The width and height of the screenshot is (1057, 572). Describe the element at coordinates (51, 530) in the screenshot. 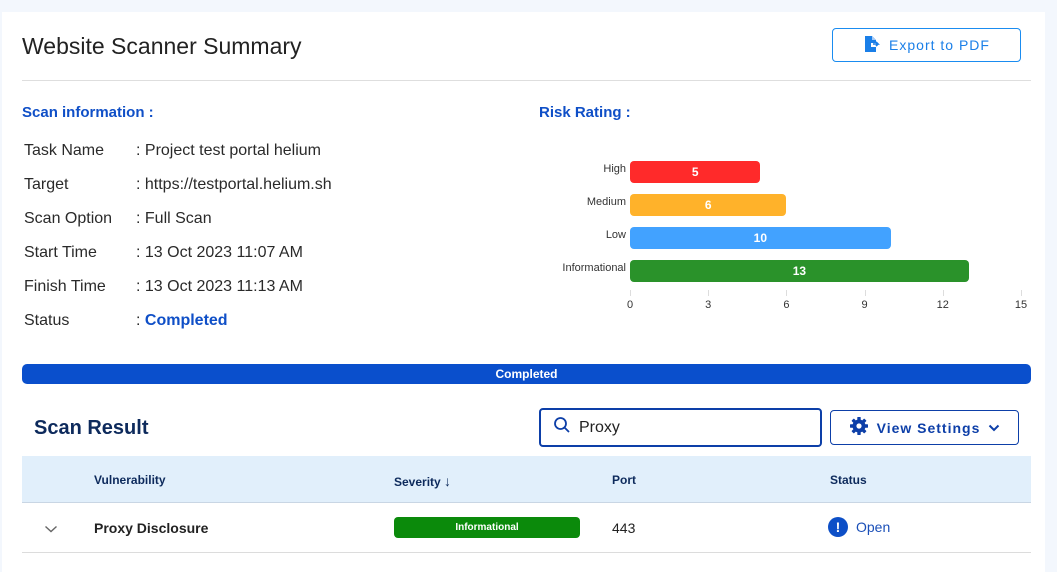

I see `expand-row-chevron-icon` at that location.